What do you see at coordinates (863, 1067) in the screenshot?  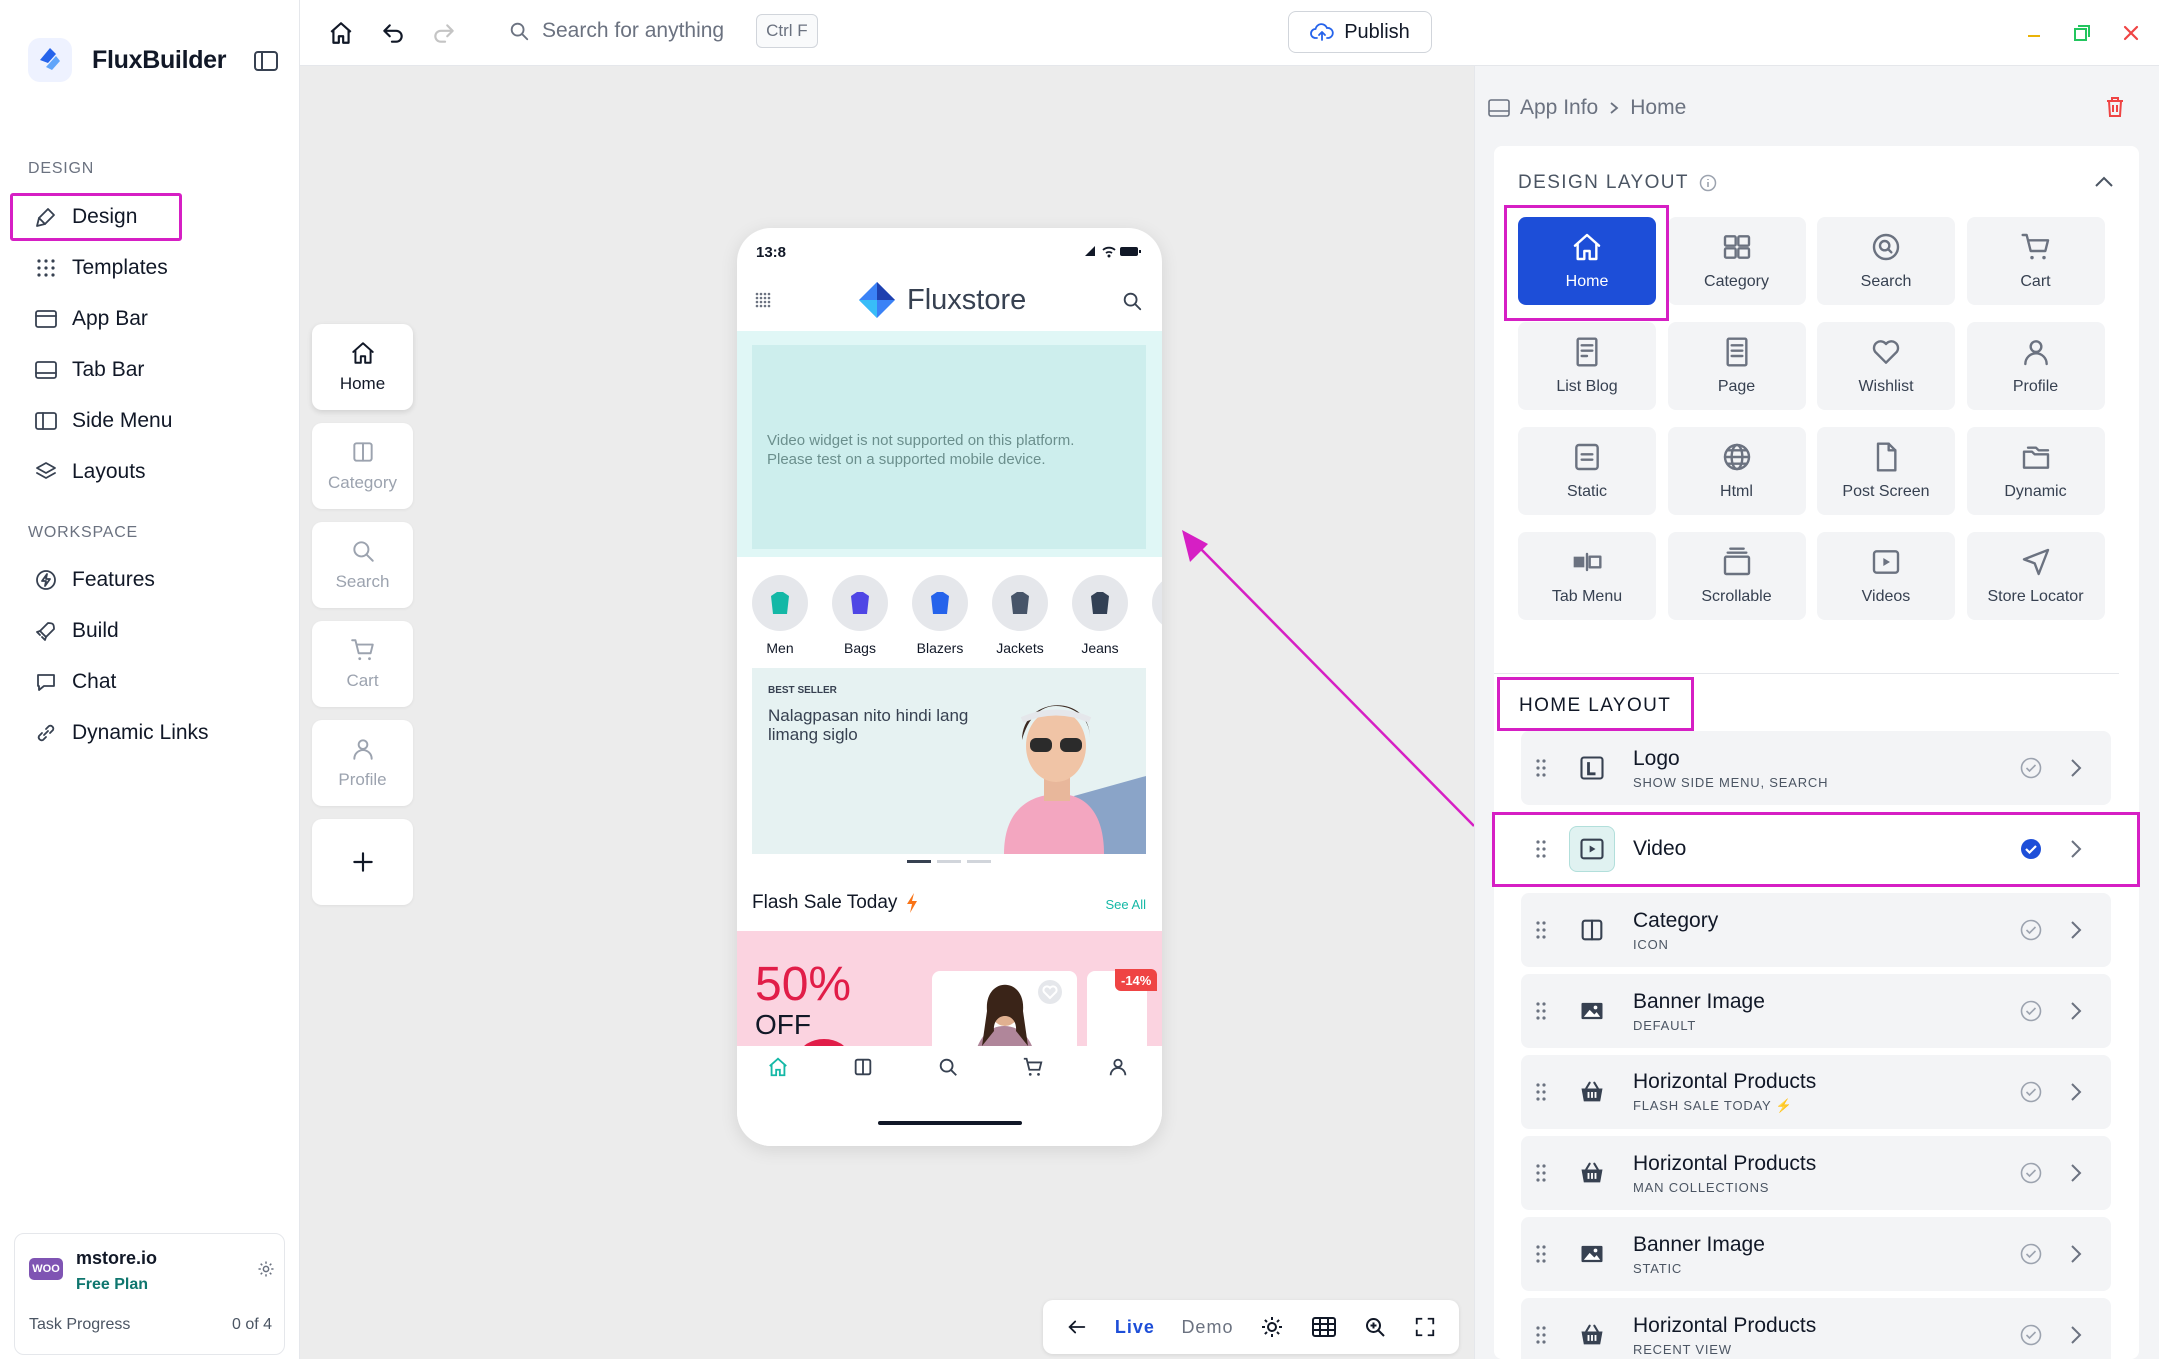 I see `tab-category-icon` at bounding box center [863, 1067].